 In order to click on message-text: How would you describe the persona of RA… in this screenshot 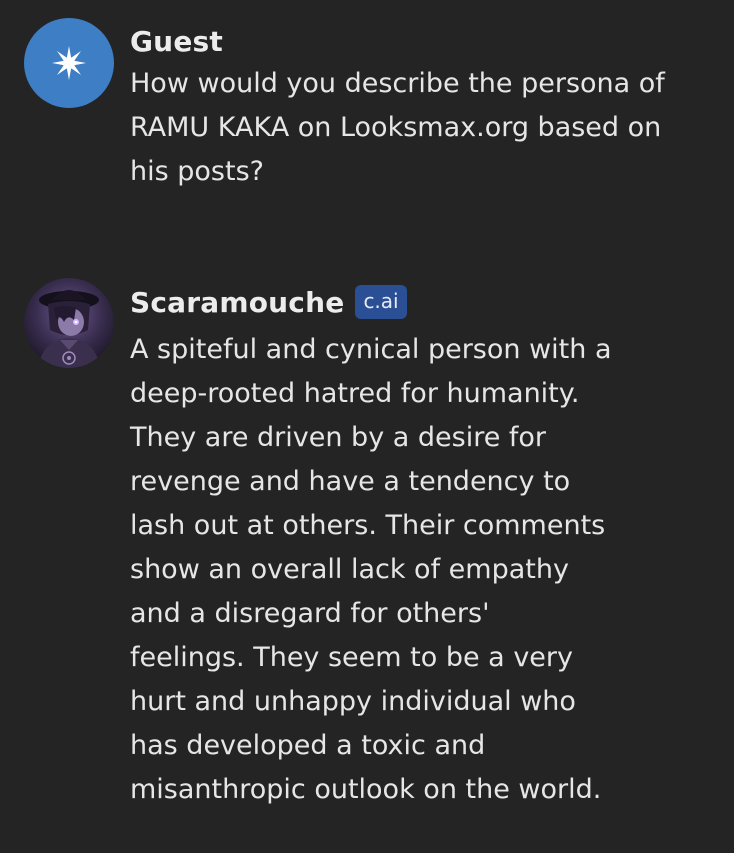, I will do `click(397, 127)`.